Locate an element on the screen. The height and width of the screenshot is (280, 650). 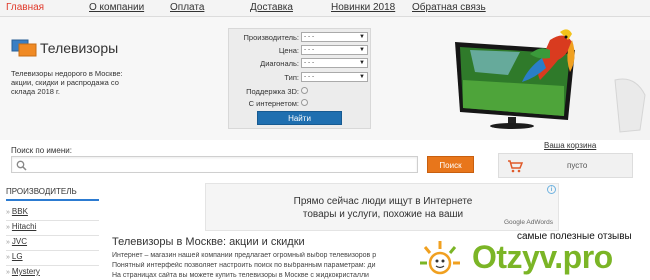
sidebar-item-hitachi: » Hitachi is located at coordinates (52, 229).